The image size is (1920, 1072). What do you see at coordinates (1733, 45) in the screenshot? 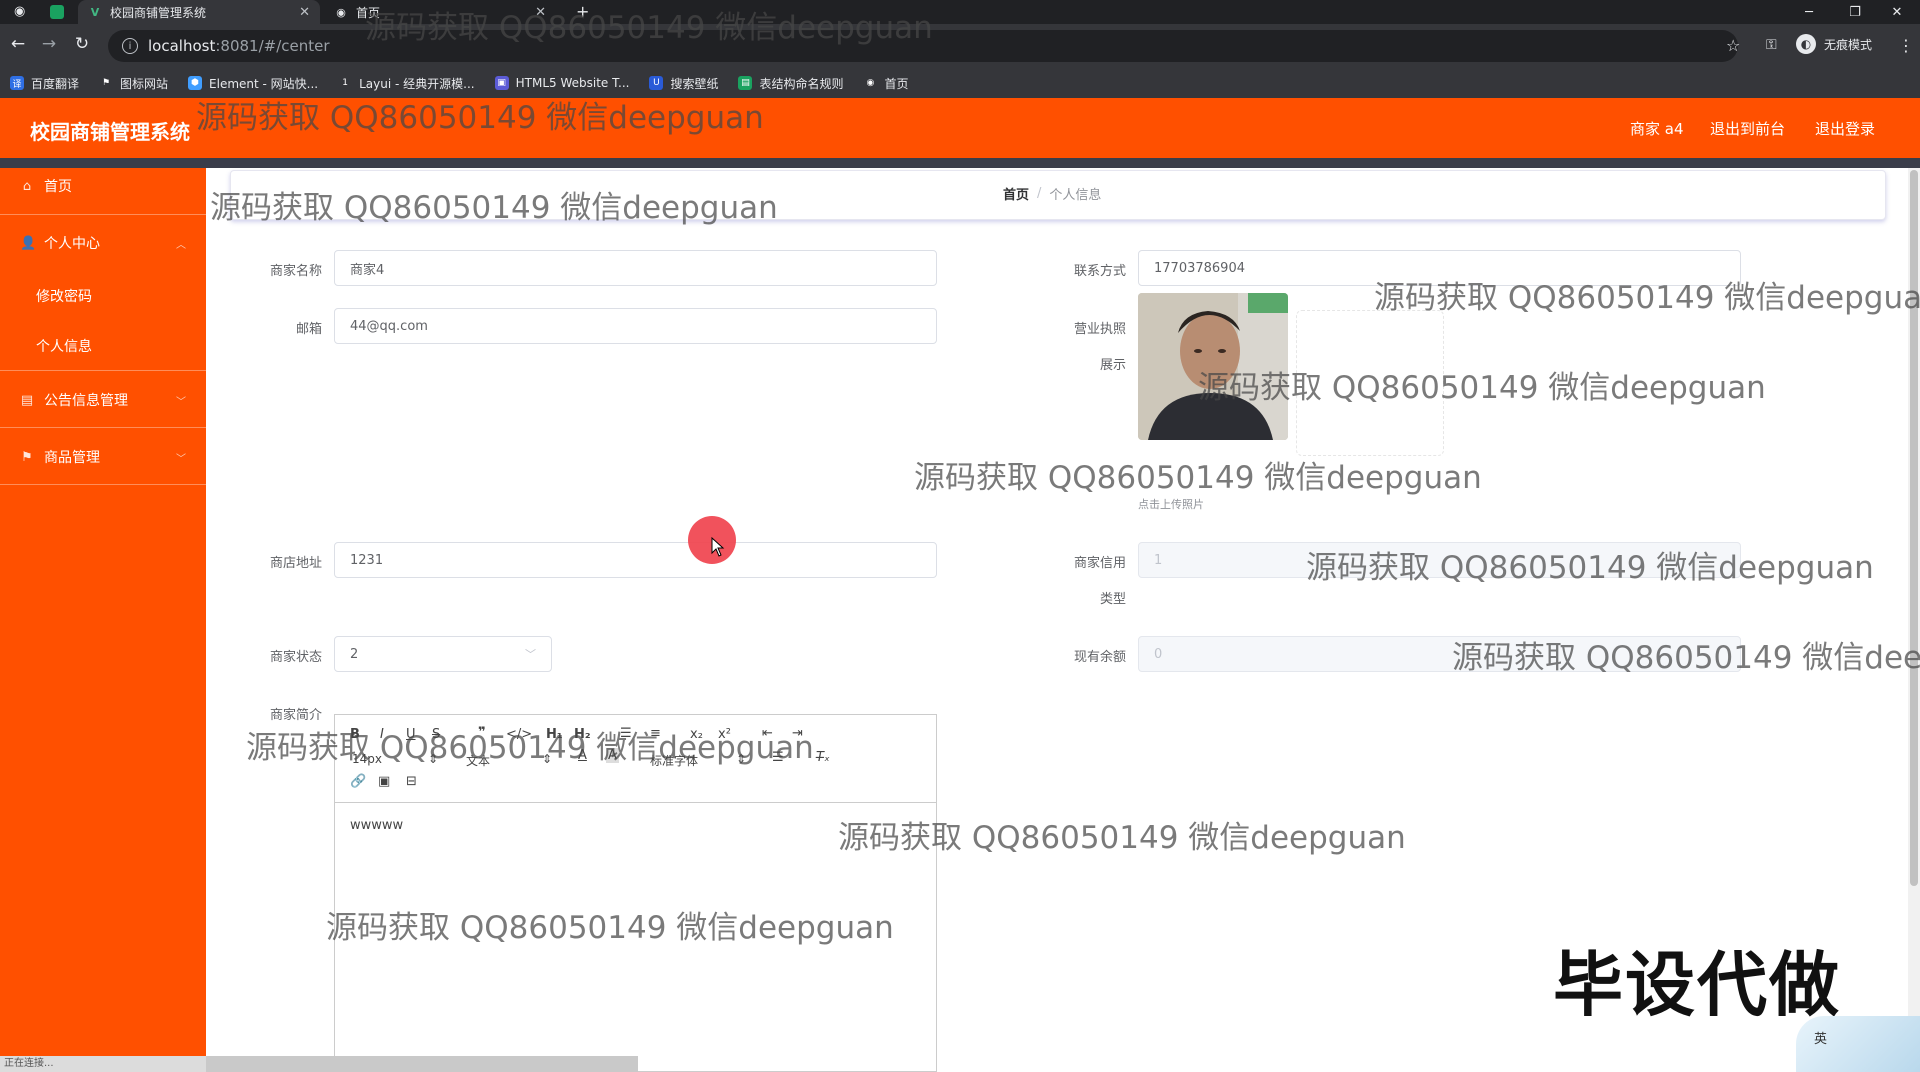
I see `bookmark-star-icon: ☆` at bounding box center [1733, 45].